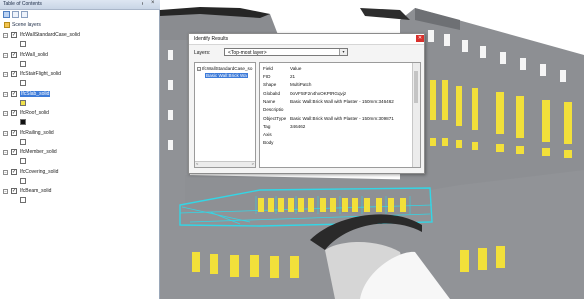 This screenshot has width=584, height=299. Describe the element at coordinates (15, 14) in the screenshot. I see `list-by-source-icon` at that location.